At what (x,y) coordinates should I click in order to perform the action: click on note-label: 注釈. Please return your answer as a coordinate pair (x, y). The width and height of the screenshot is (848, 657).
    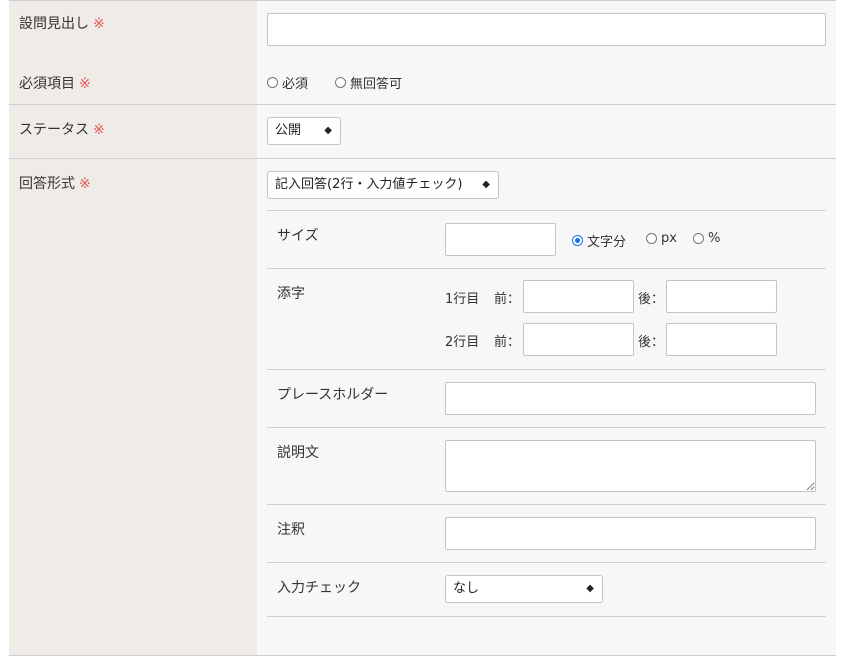
    Looking at the image, I should click on (291, 530).